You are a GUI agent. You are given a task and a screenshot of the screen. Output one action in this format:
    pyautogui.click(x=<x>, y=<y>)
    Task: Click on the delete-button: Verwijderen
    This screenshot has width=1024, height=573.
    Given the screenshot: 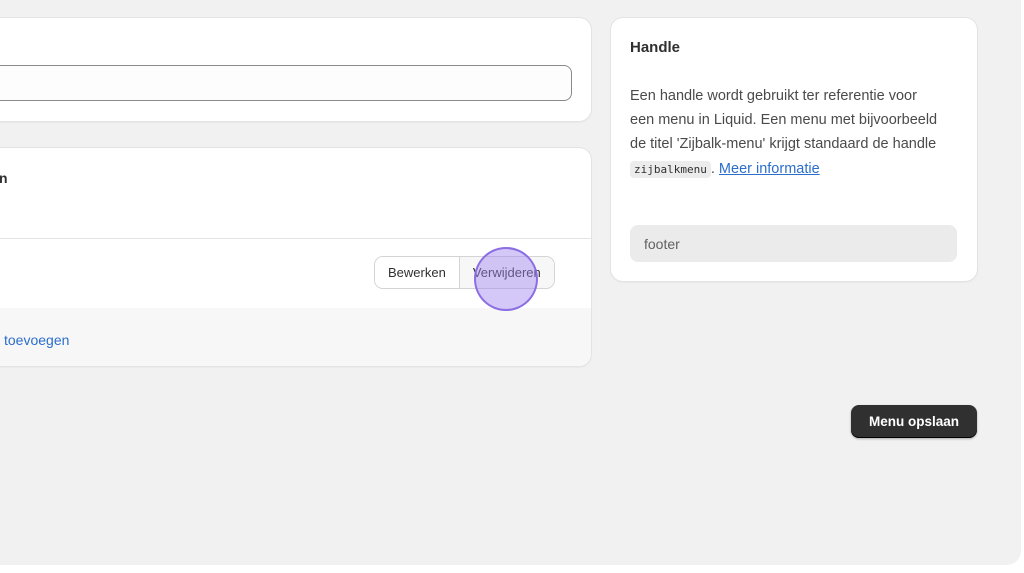 What is the action you would take?
    pyautogui.click(x=506, y=272)
    